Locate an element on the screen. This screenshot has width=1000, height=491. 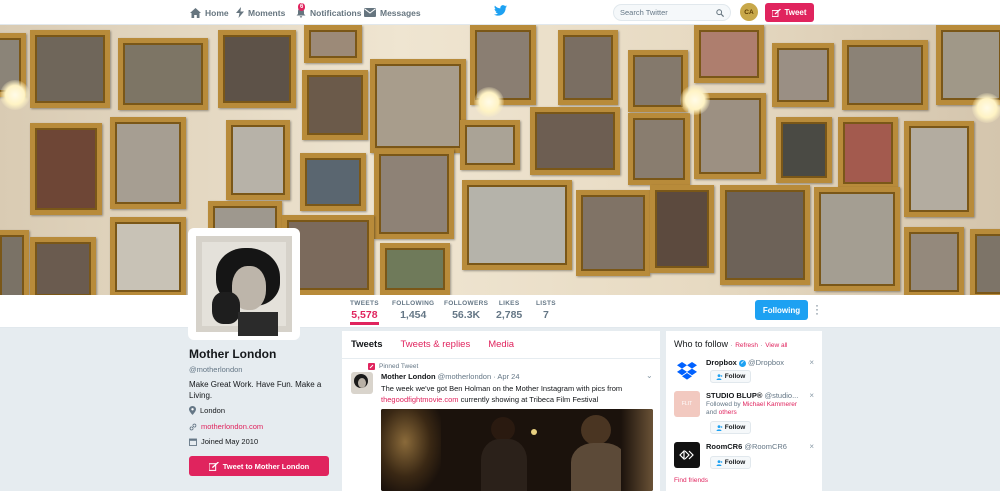
nav-home-label: Home is located at coordinates (217, 12).